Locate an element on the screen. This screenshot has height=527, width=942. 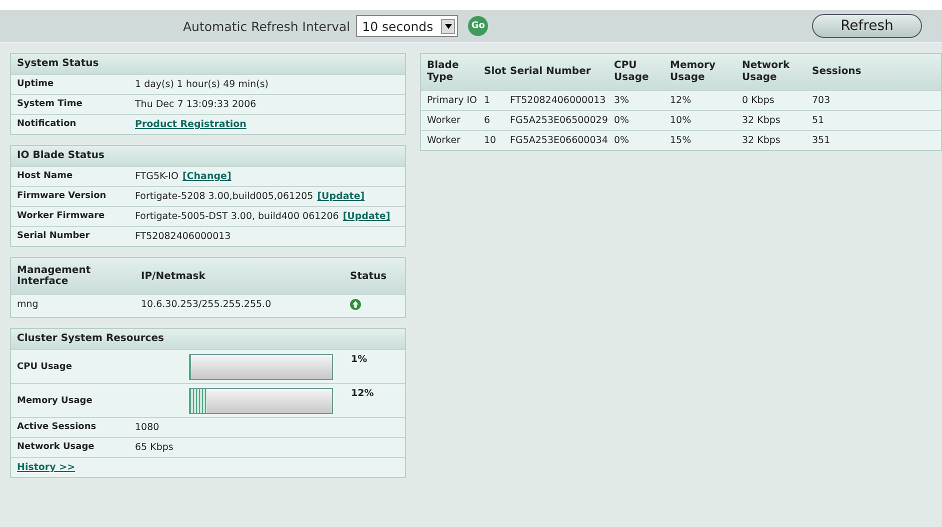
row-label: CPU Usage is located at coordinates (45, 367).